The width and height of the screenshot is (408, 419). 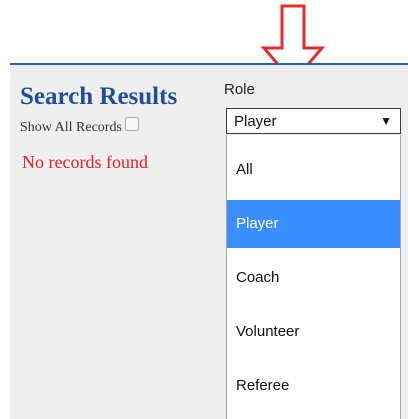 What do you see at coordinates (313, 224) in the screenshot?
I see `role-option-player: Player` at bounding box center [313, 224].